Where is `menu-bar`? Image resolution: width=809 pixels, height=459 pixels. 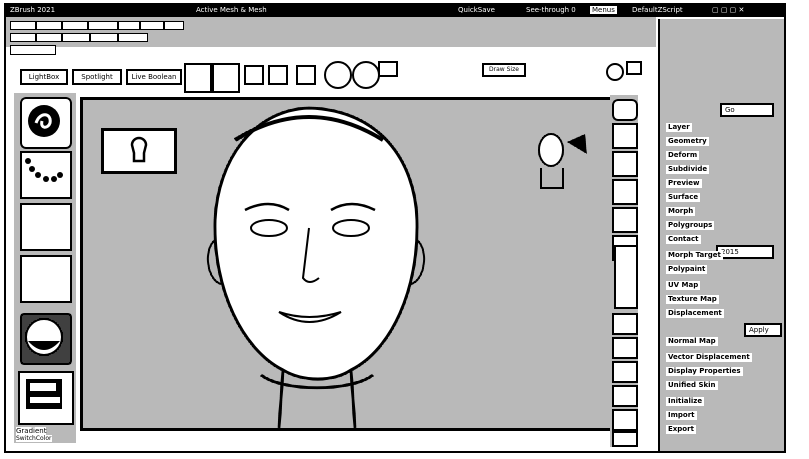 menu-bar is located at coordinates (331, 36).